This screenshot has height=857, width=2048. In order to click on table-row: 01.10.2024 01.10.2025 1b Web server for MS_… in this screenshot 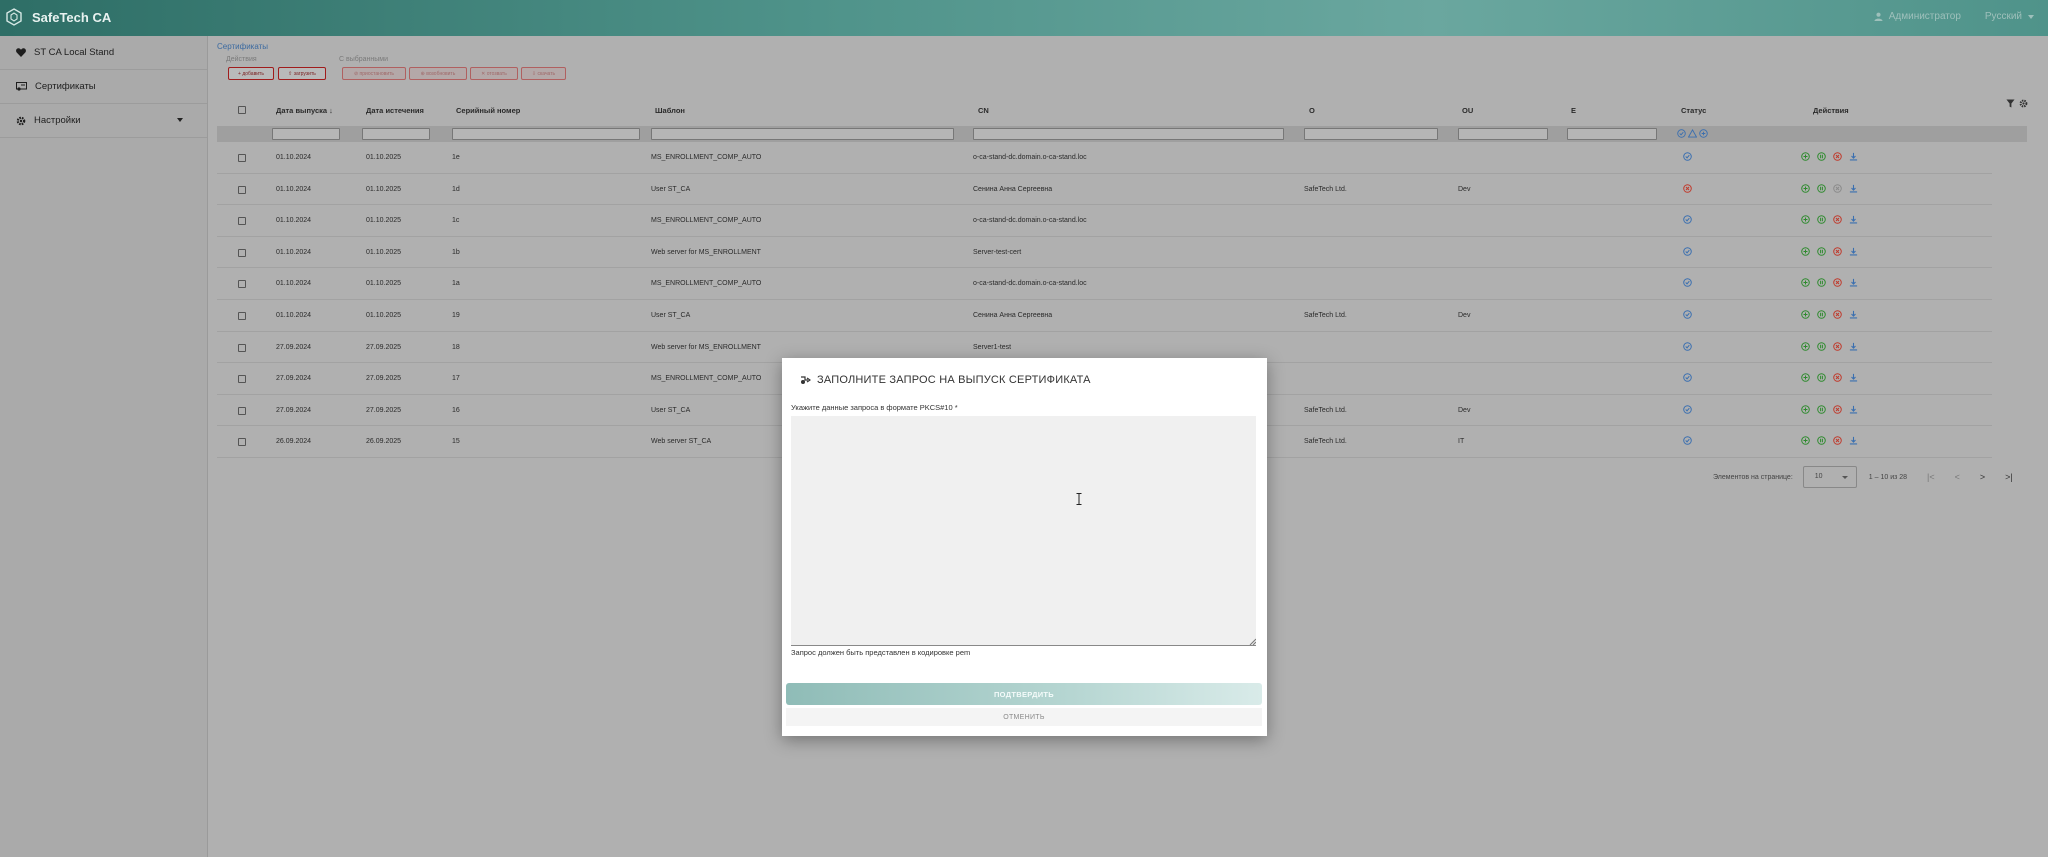, I will do `click(1104, 253)`.